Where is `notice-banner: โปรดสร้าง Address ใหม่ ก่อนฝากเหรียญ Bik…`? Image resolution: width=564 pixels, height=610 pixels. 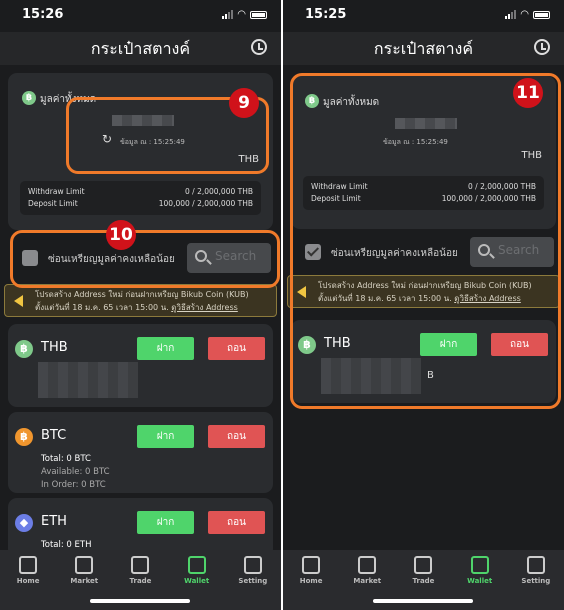 notice-banner: โปรดสร้าง Address ใหม่ ก่อนฝากเหรียญ Bik… is located at coordinates (140, 300).